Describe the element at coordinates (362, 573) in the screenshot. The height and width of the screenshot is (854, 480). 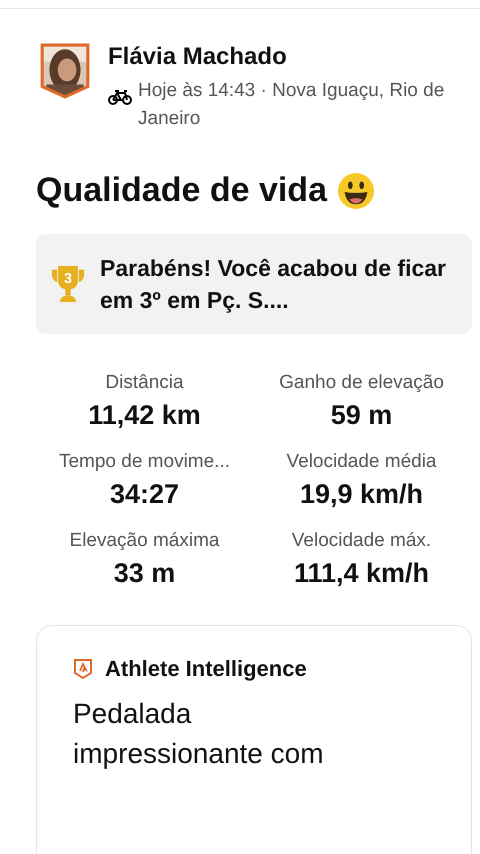
I see `stat-value: 111,4 km/h` at that location.